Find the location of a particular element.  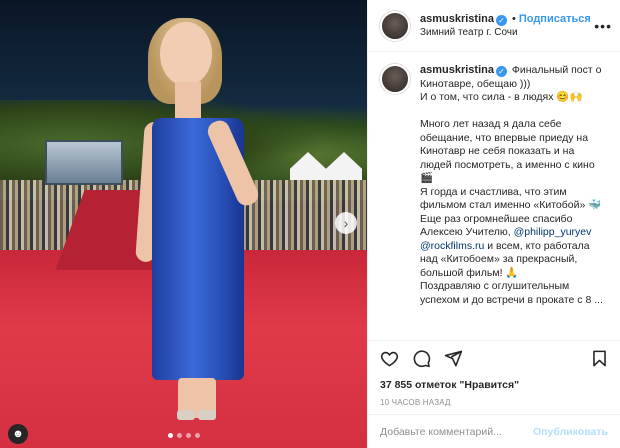

caption-paragraph: И о том, что сила - в людях 😊🙌 is located at coordinates (501, 97).